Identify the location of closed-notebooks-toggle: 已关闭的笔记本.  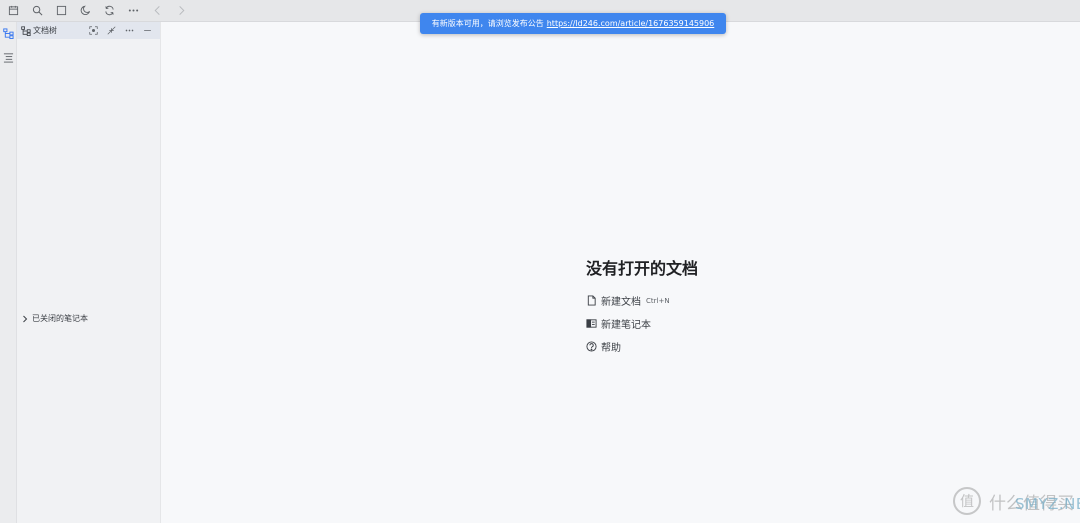
(54, 318).